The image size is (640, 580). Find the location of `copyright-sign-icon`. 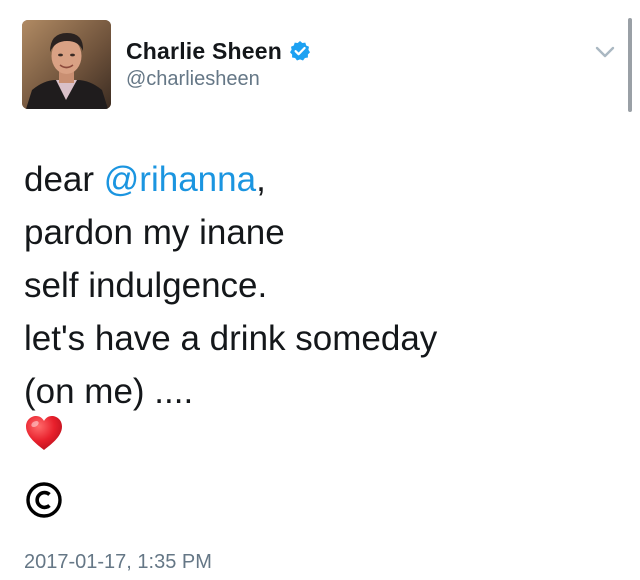

copyright-sign-icon is located at coordinates (44, 500).